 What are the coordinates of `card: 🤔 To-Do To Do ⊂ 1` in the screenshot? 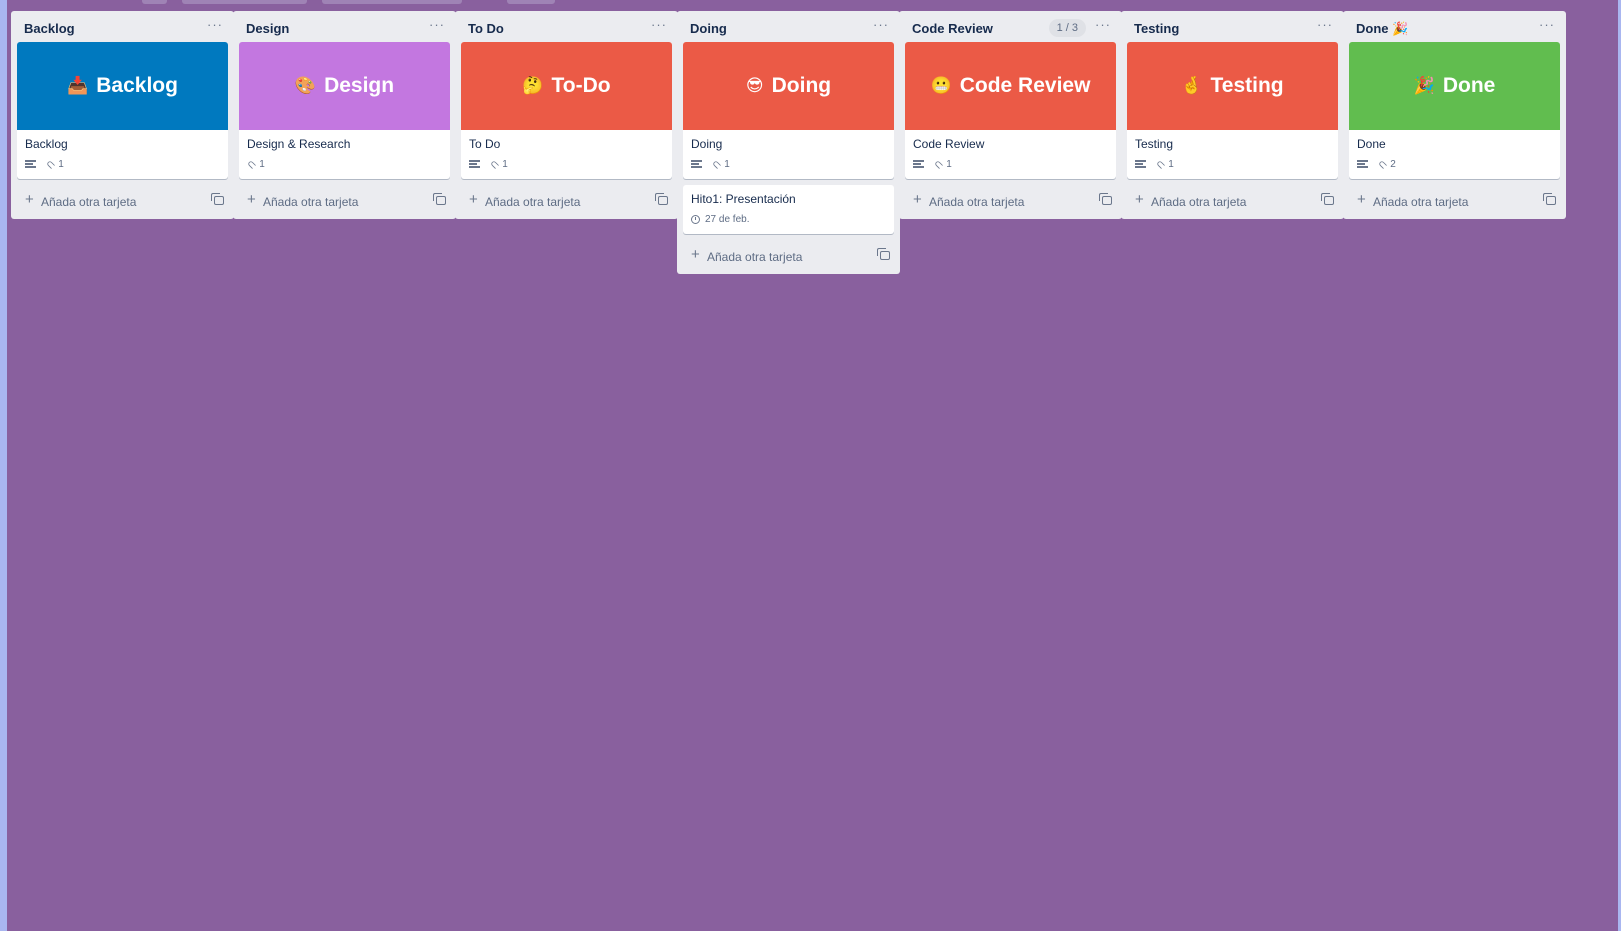 It's located at (566, 110).